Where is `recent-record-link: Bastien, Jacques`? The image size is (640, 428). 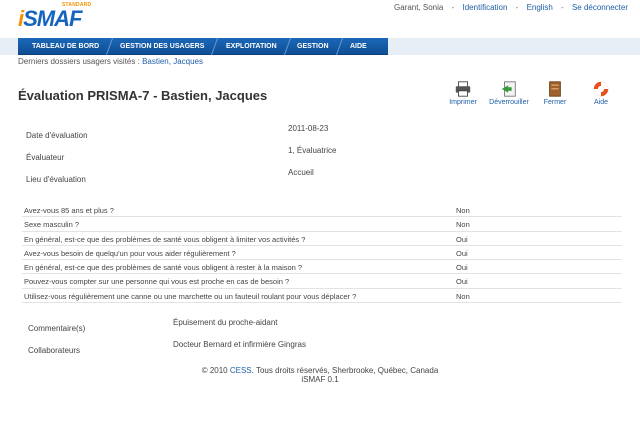
recent-record-link: Bastien, Jacques is located at coordinates (172, 61).